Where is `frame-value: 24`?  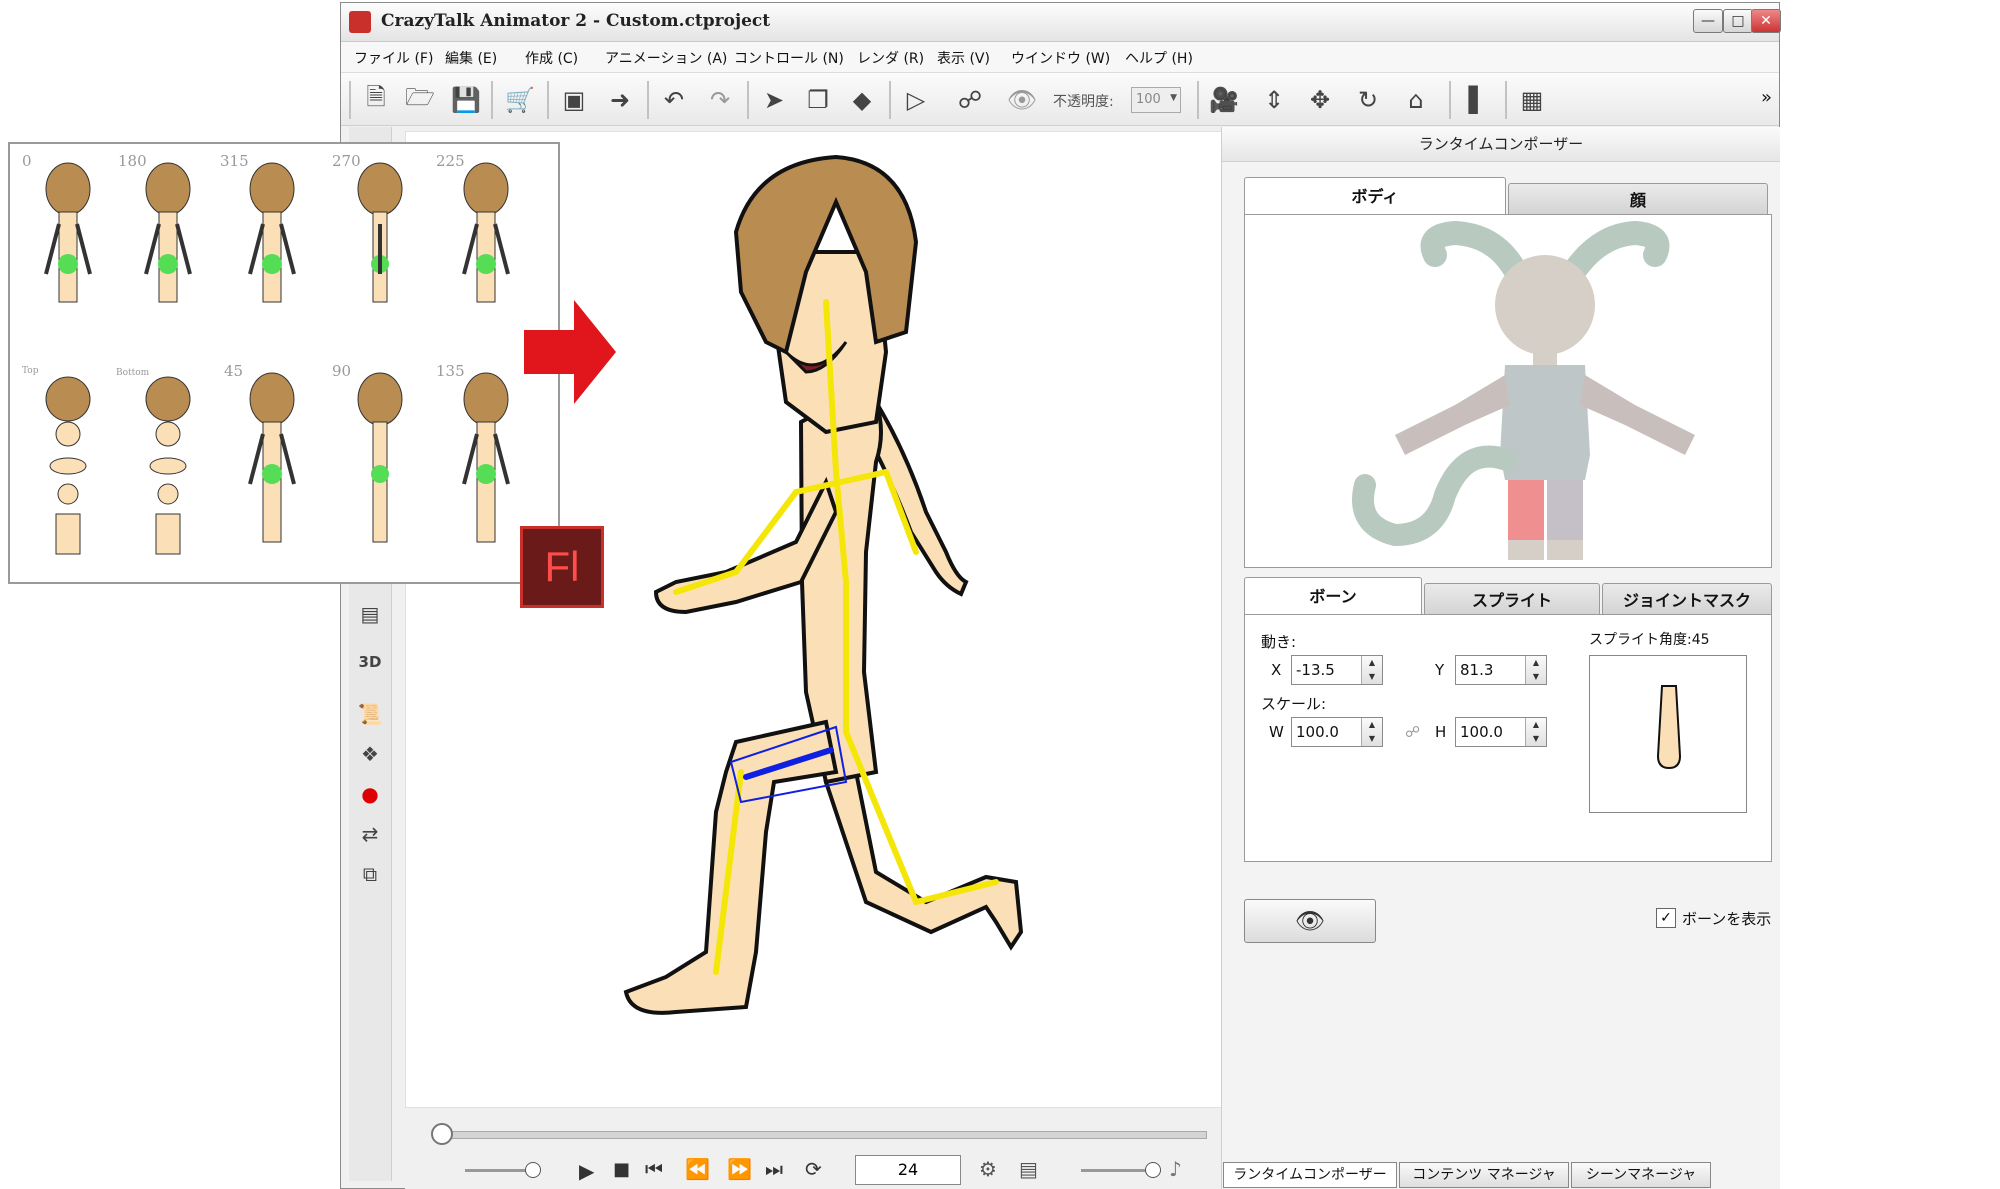 frame-value: 24 is located at coordinates (908, 1169).